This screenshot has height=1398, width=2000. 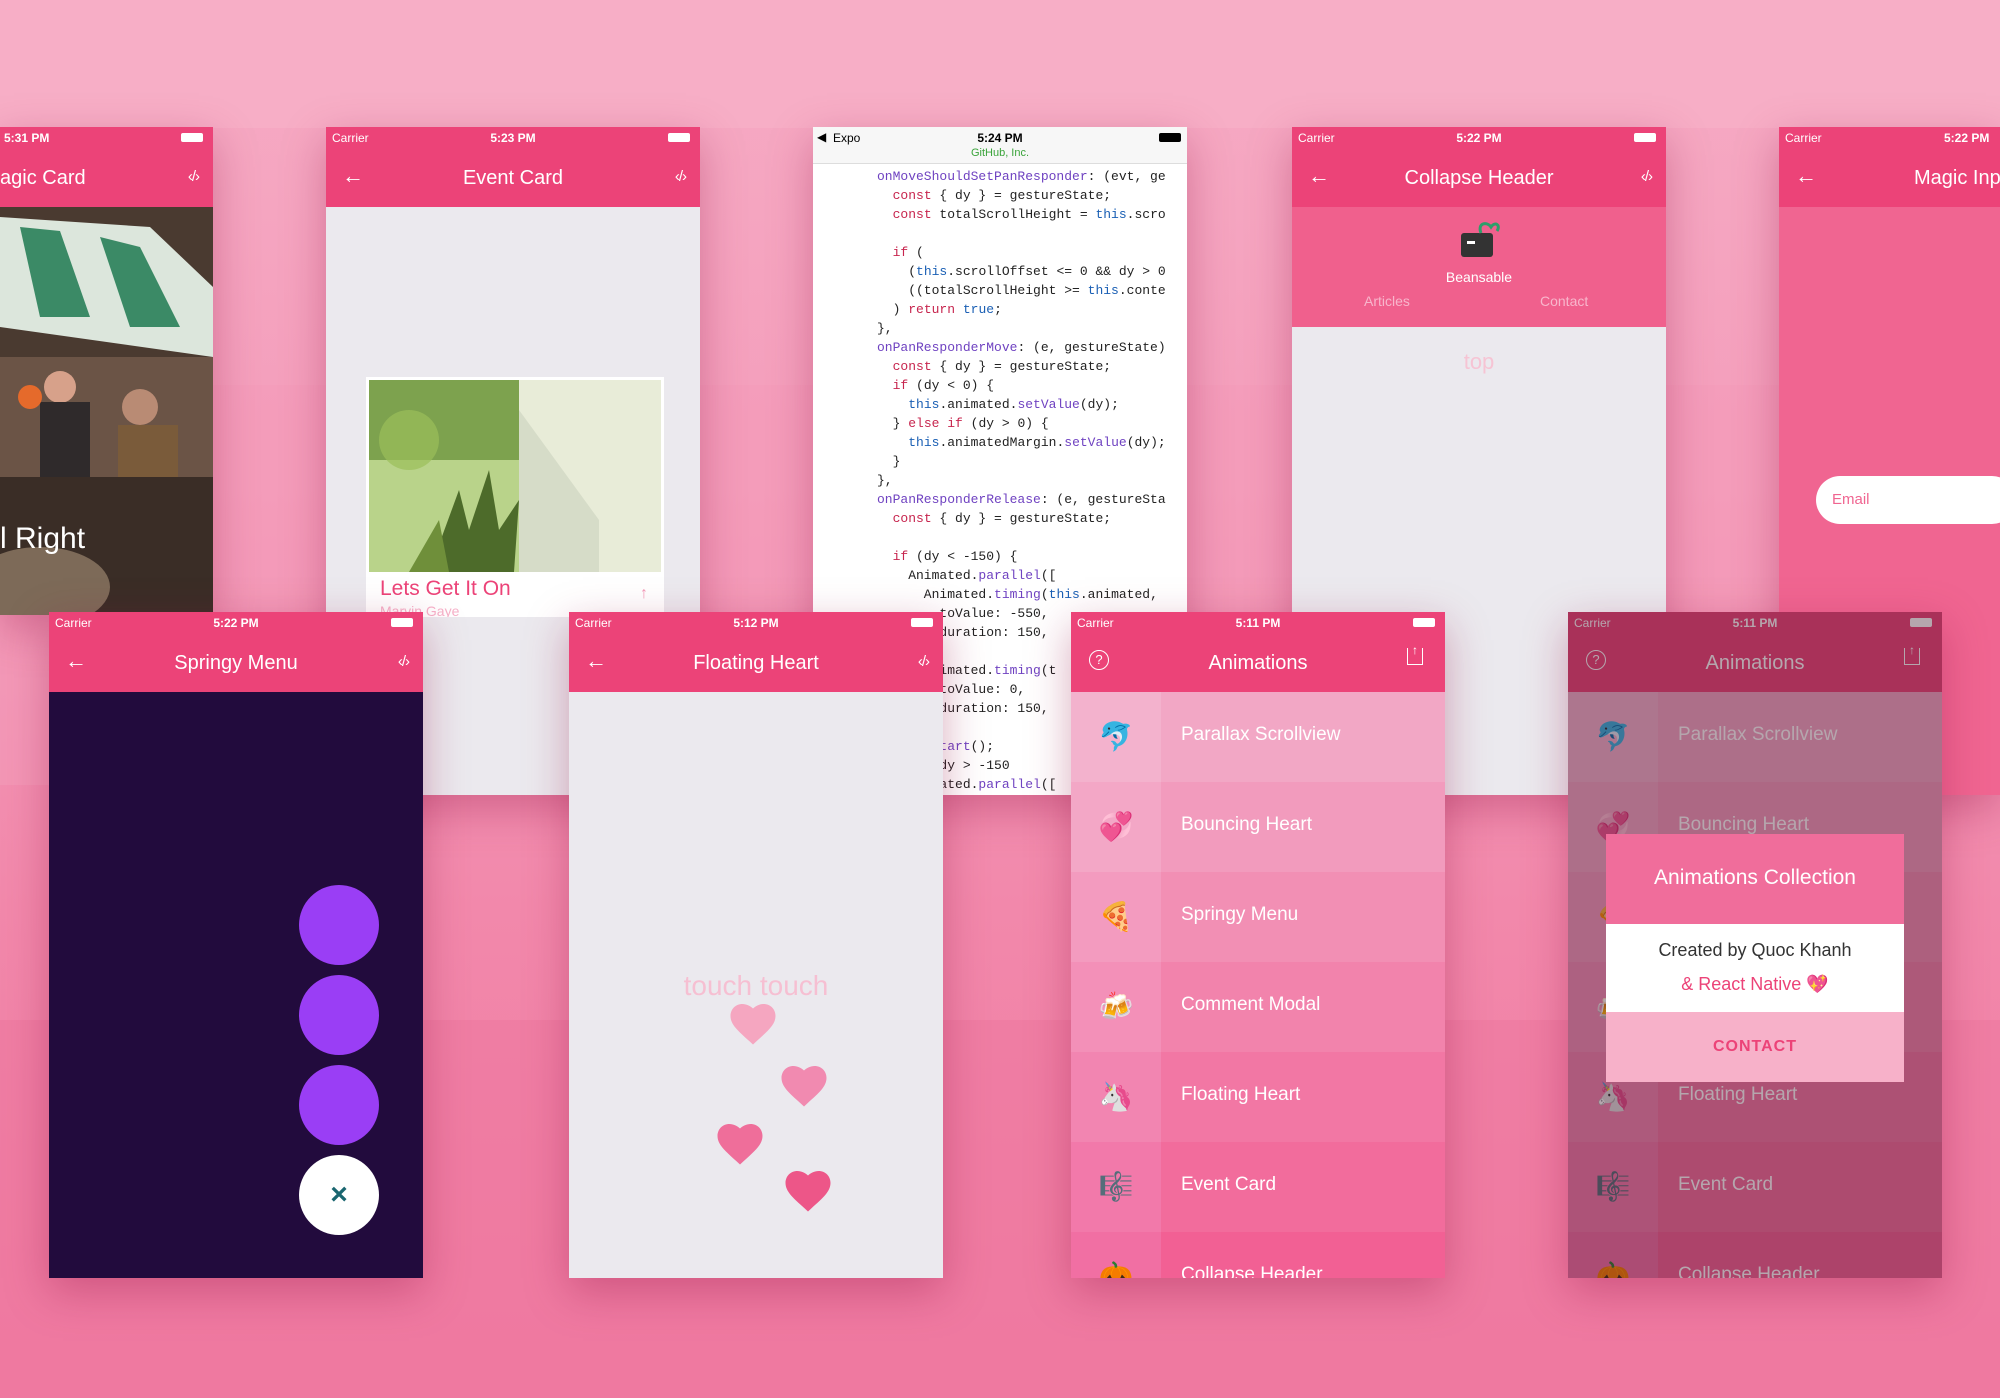 I want to click on background-band-top, so click(x=1000, y=64).